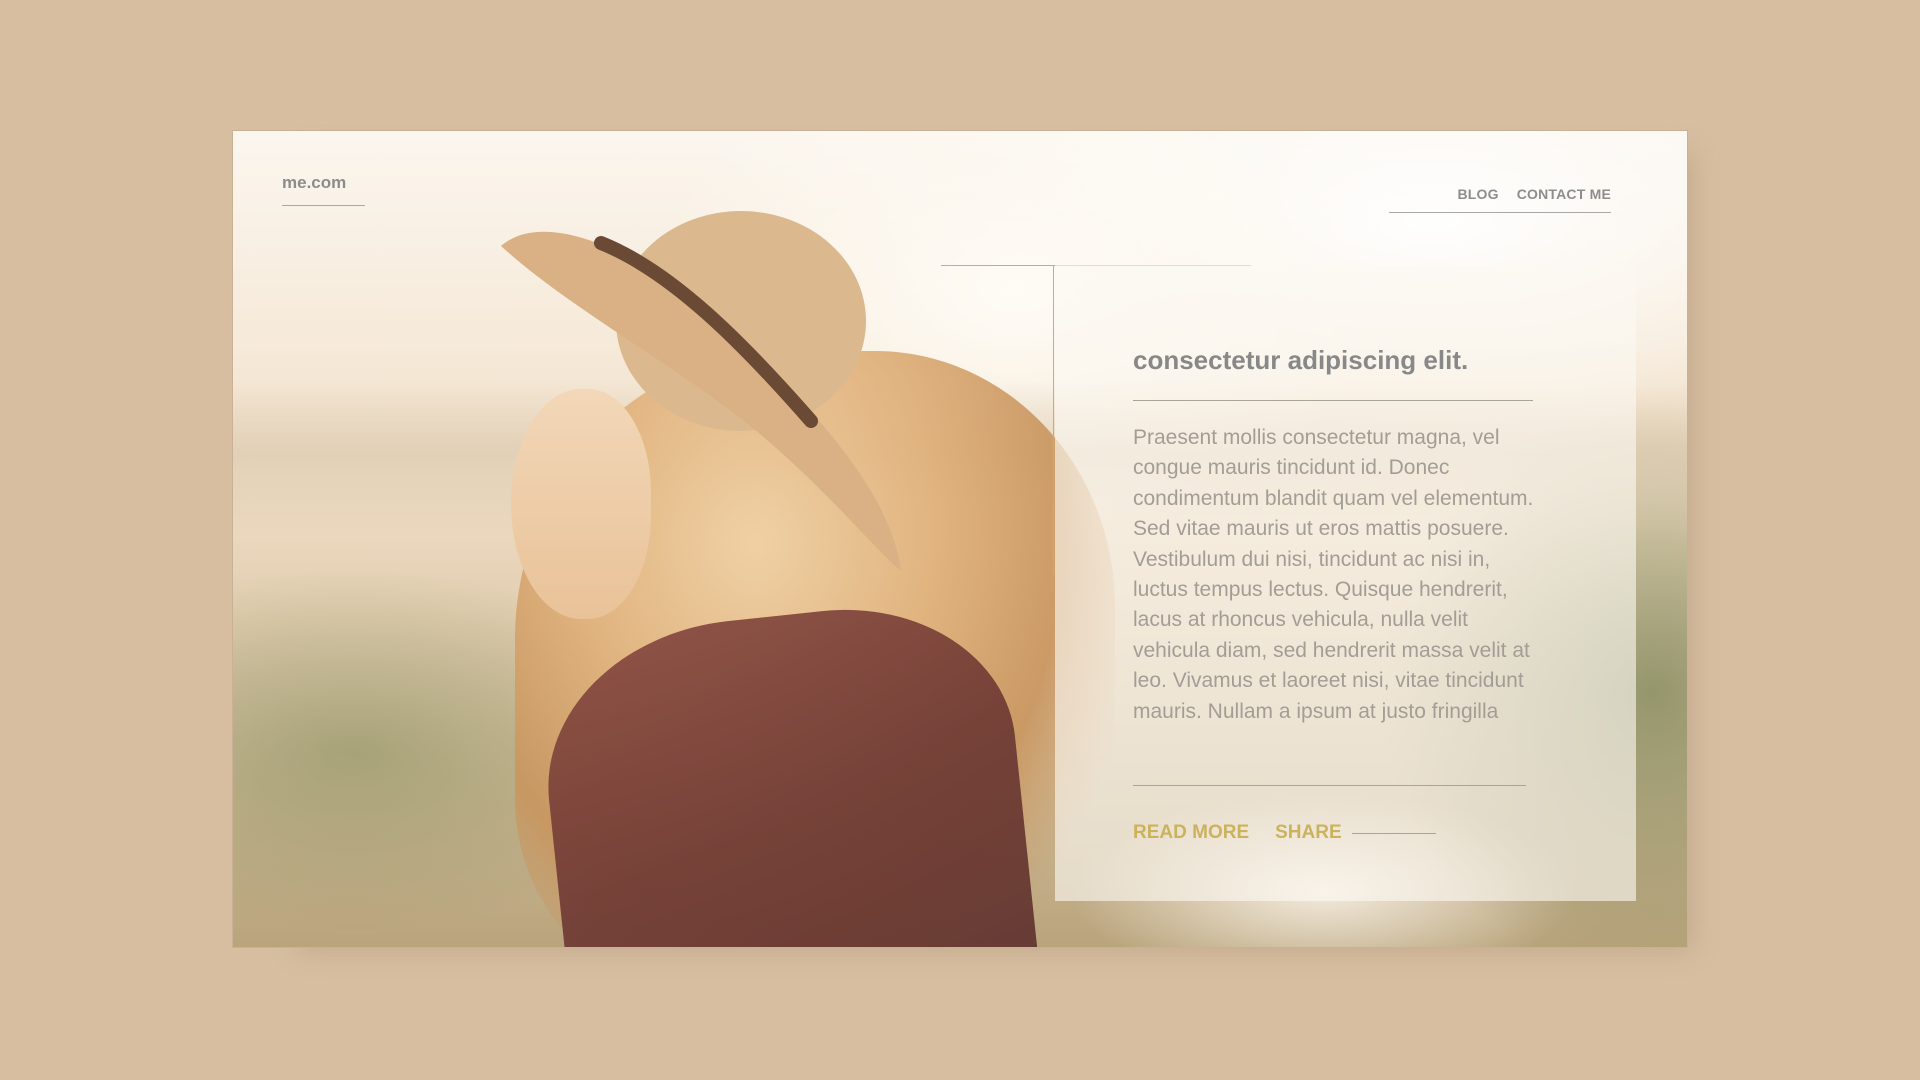 The width and height of the screenshot is (1920, 1080). Describe the element at coordinates (1053, 420) in the screenshot. I see `decorative-line-vertical` at that location.